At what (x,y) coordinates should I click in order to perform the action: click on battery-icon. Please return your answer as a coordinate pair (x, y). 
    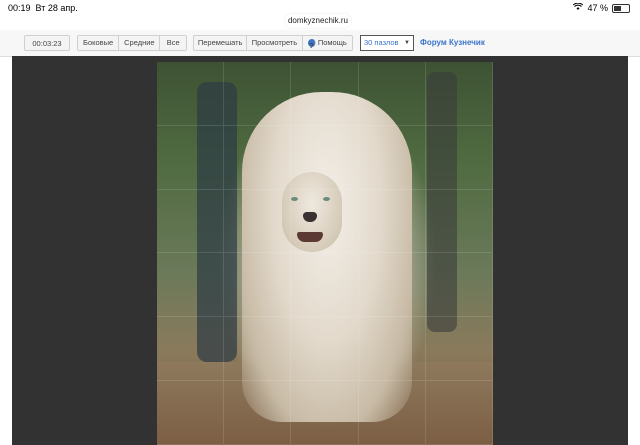
    Looking at the image, I should click on (621, 8).